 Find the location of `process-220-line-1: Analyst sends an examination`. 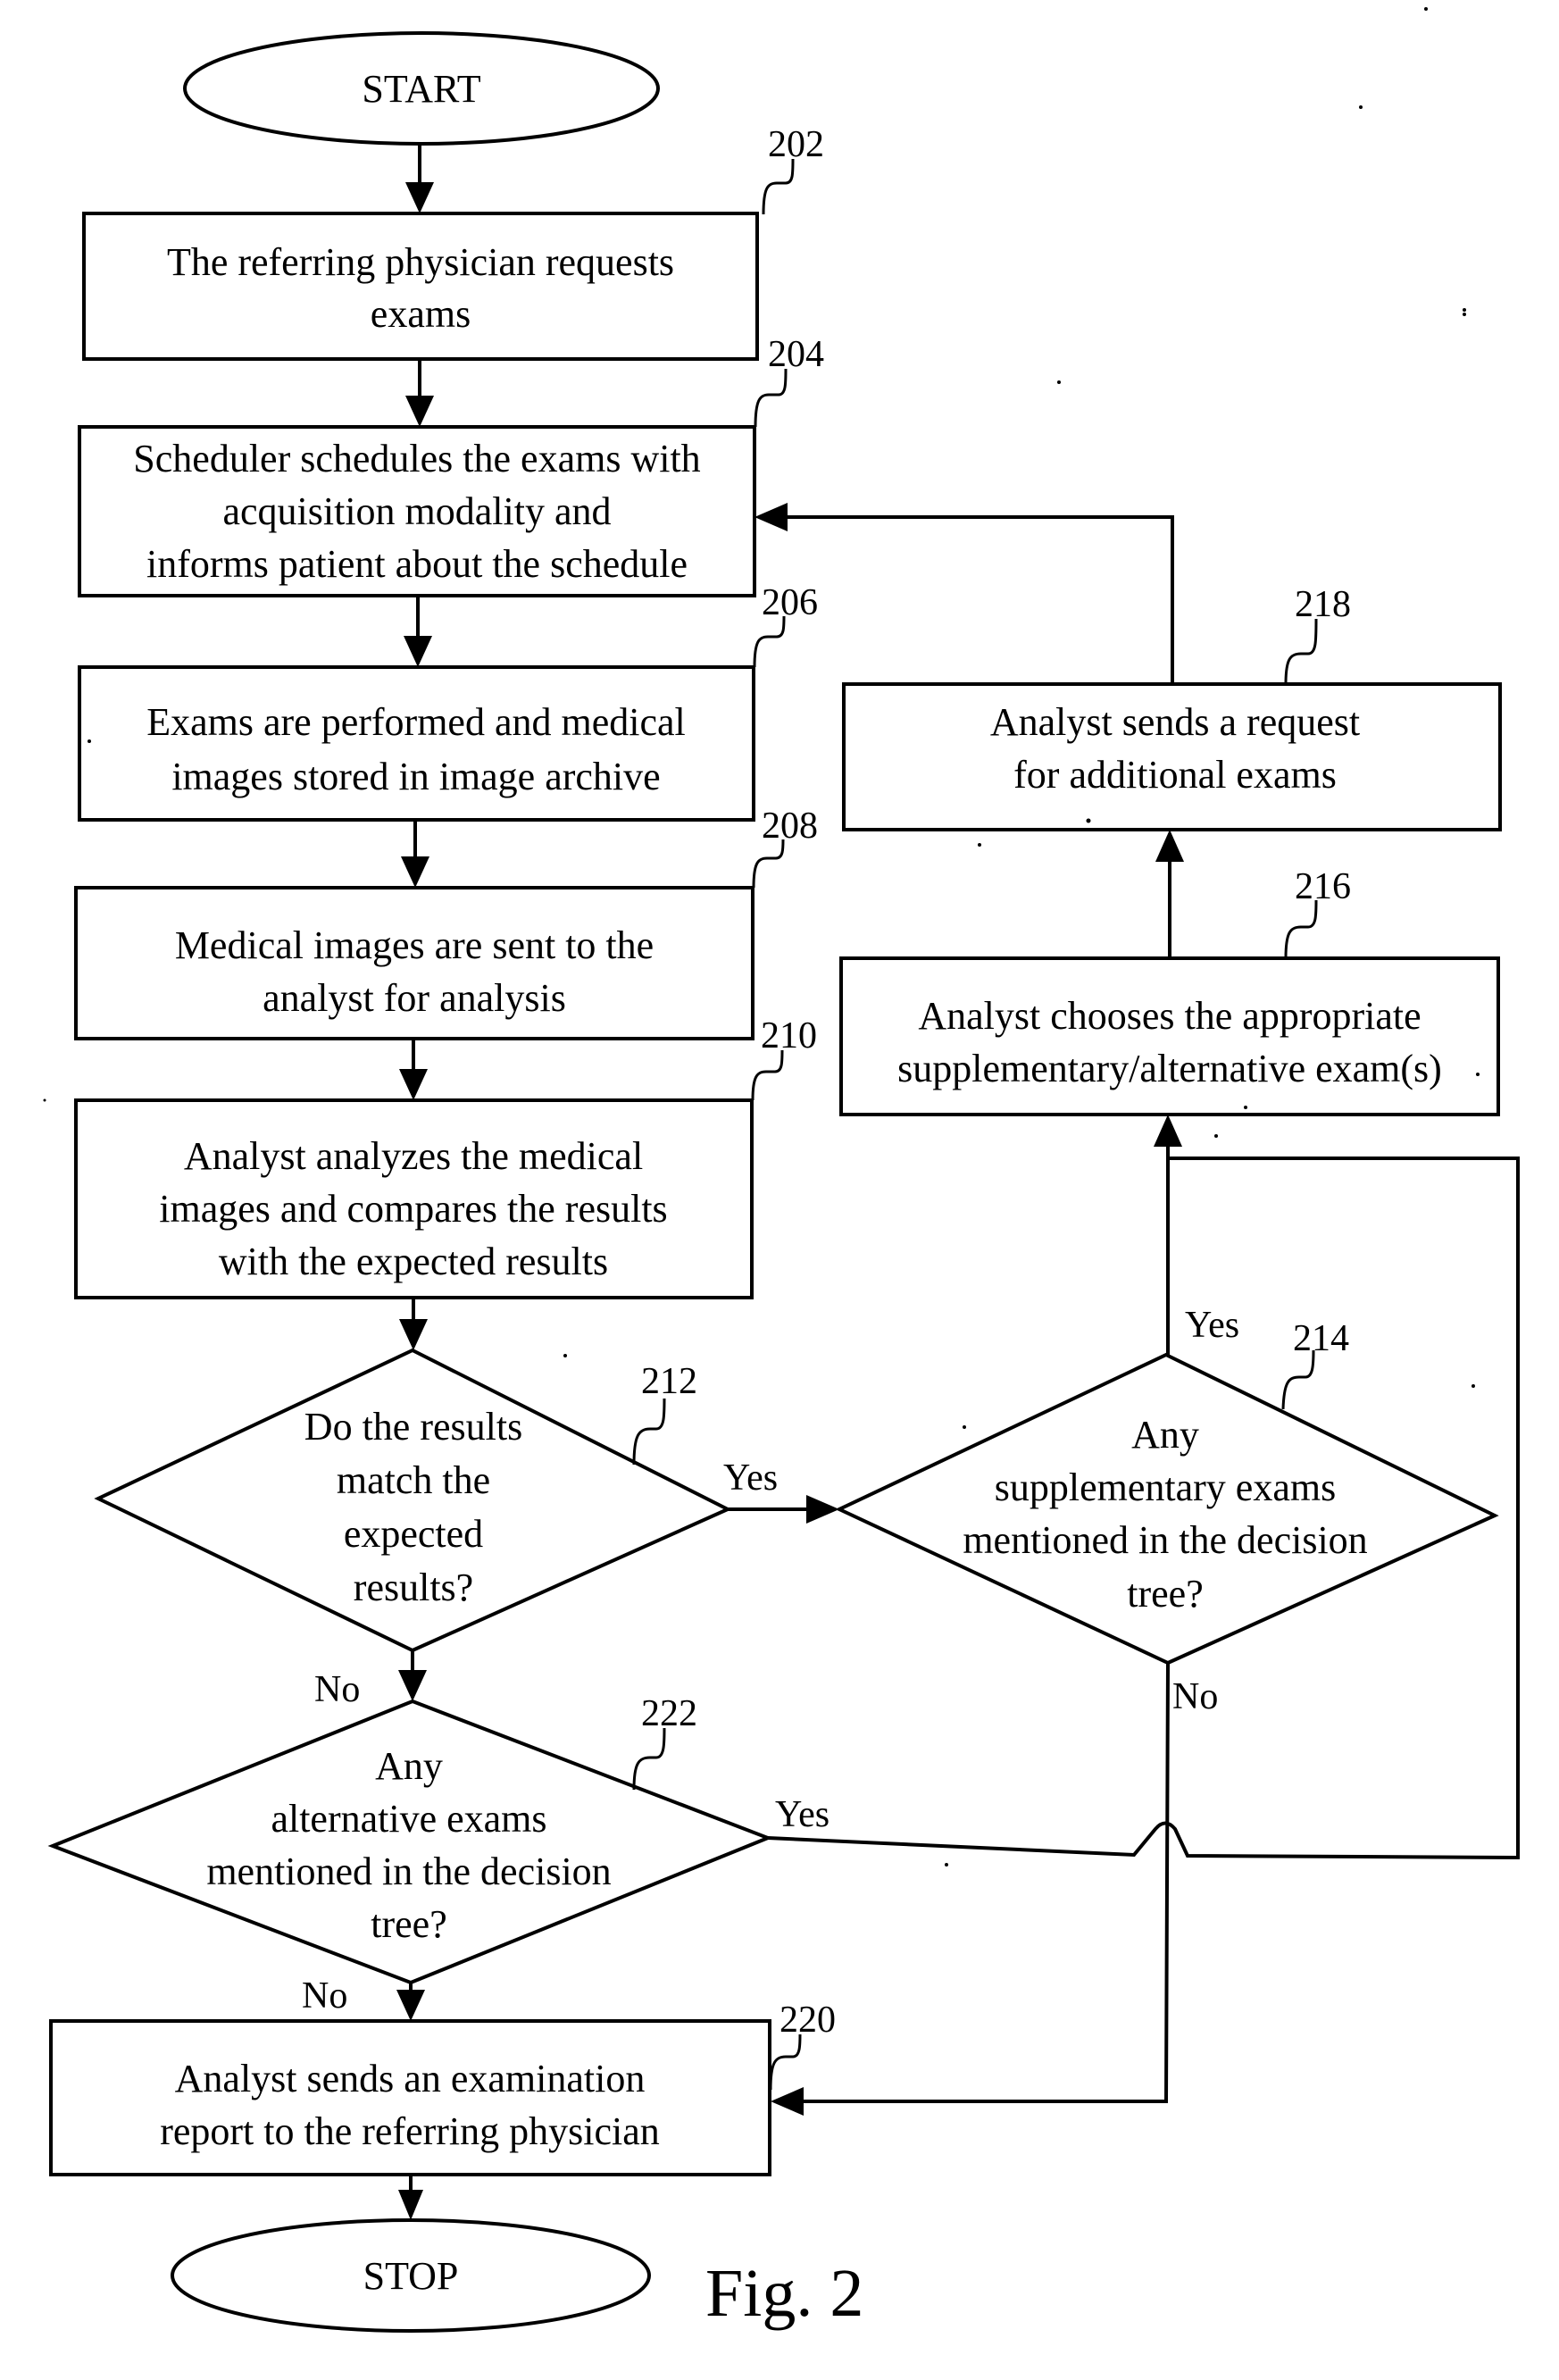

process-220-line-1: Analyst sends an examination is located at coordinates (410, 2078).